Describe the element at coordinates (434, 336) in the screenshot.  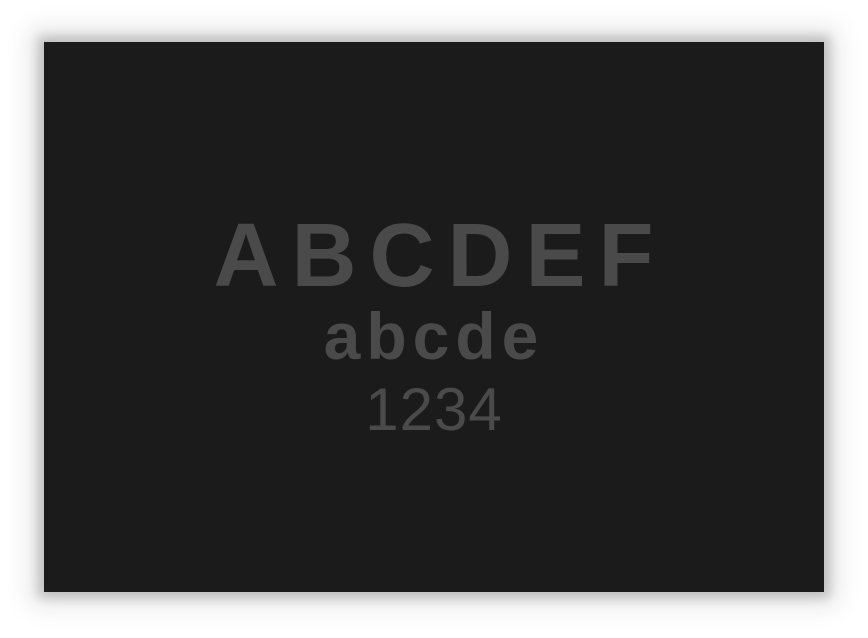
I see `lowercase-sample: abcde` at that location.